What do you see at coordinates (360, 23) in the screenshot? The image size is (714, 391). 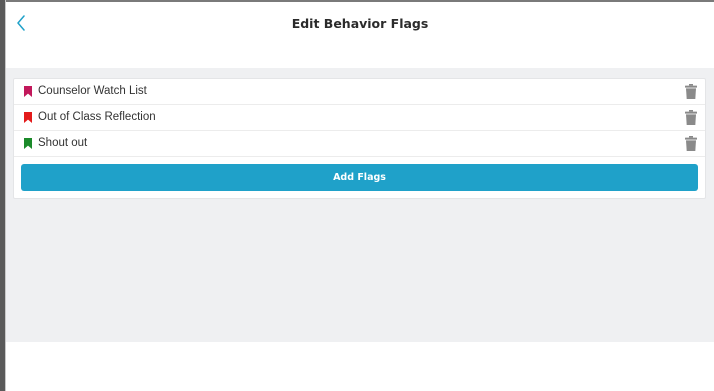 I see `page-title: Edit Behavior Flags` at bounding box center [360, 23].